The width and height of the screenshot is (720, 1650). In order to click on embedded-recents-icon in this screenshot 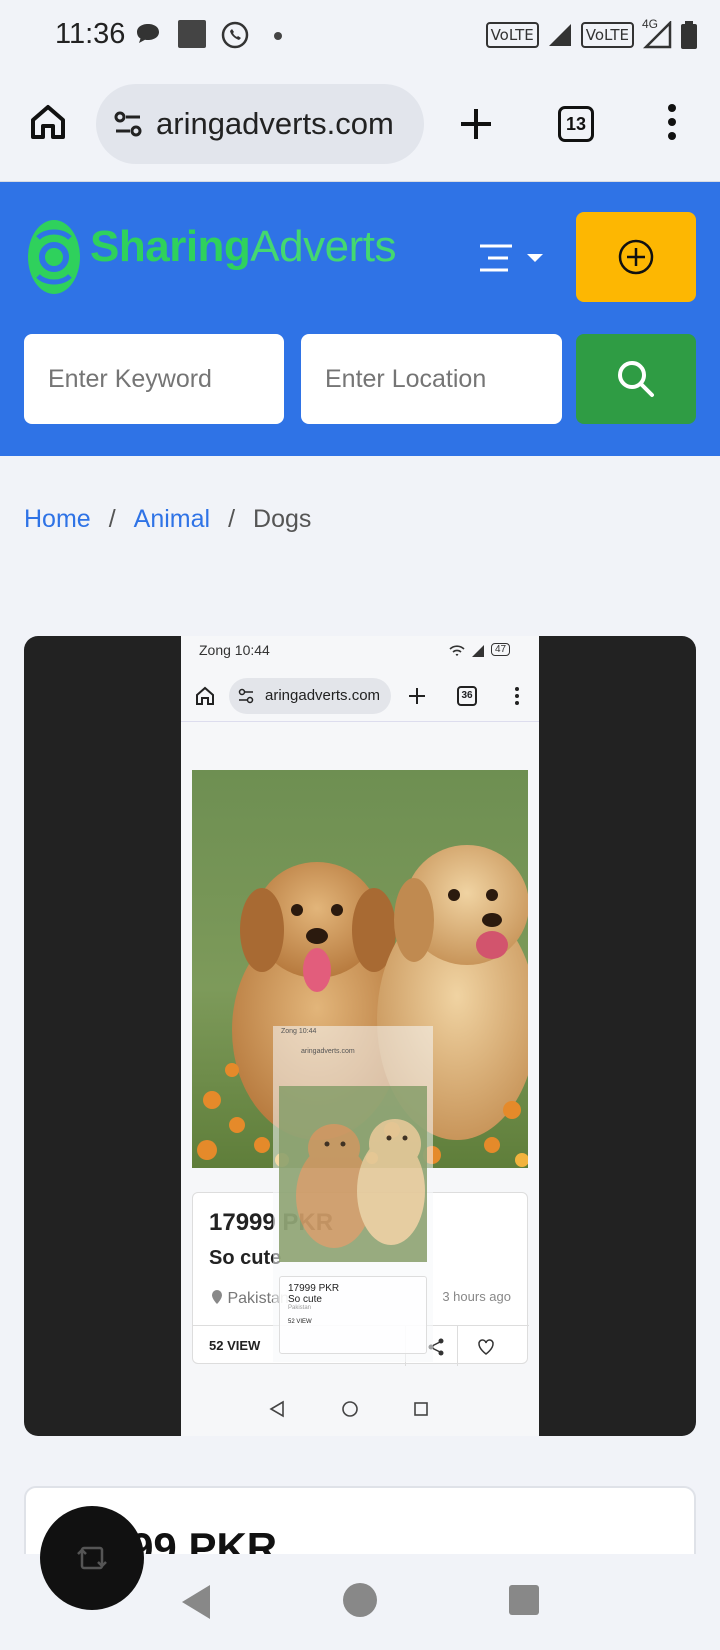, I will do `click(421, 1409)`.